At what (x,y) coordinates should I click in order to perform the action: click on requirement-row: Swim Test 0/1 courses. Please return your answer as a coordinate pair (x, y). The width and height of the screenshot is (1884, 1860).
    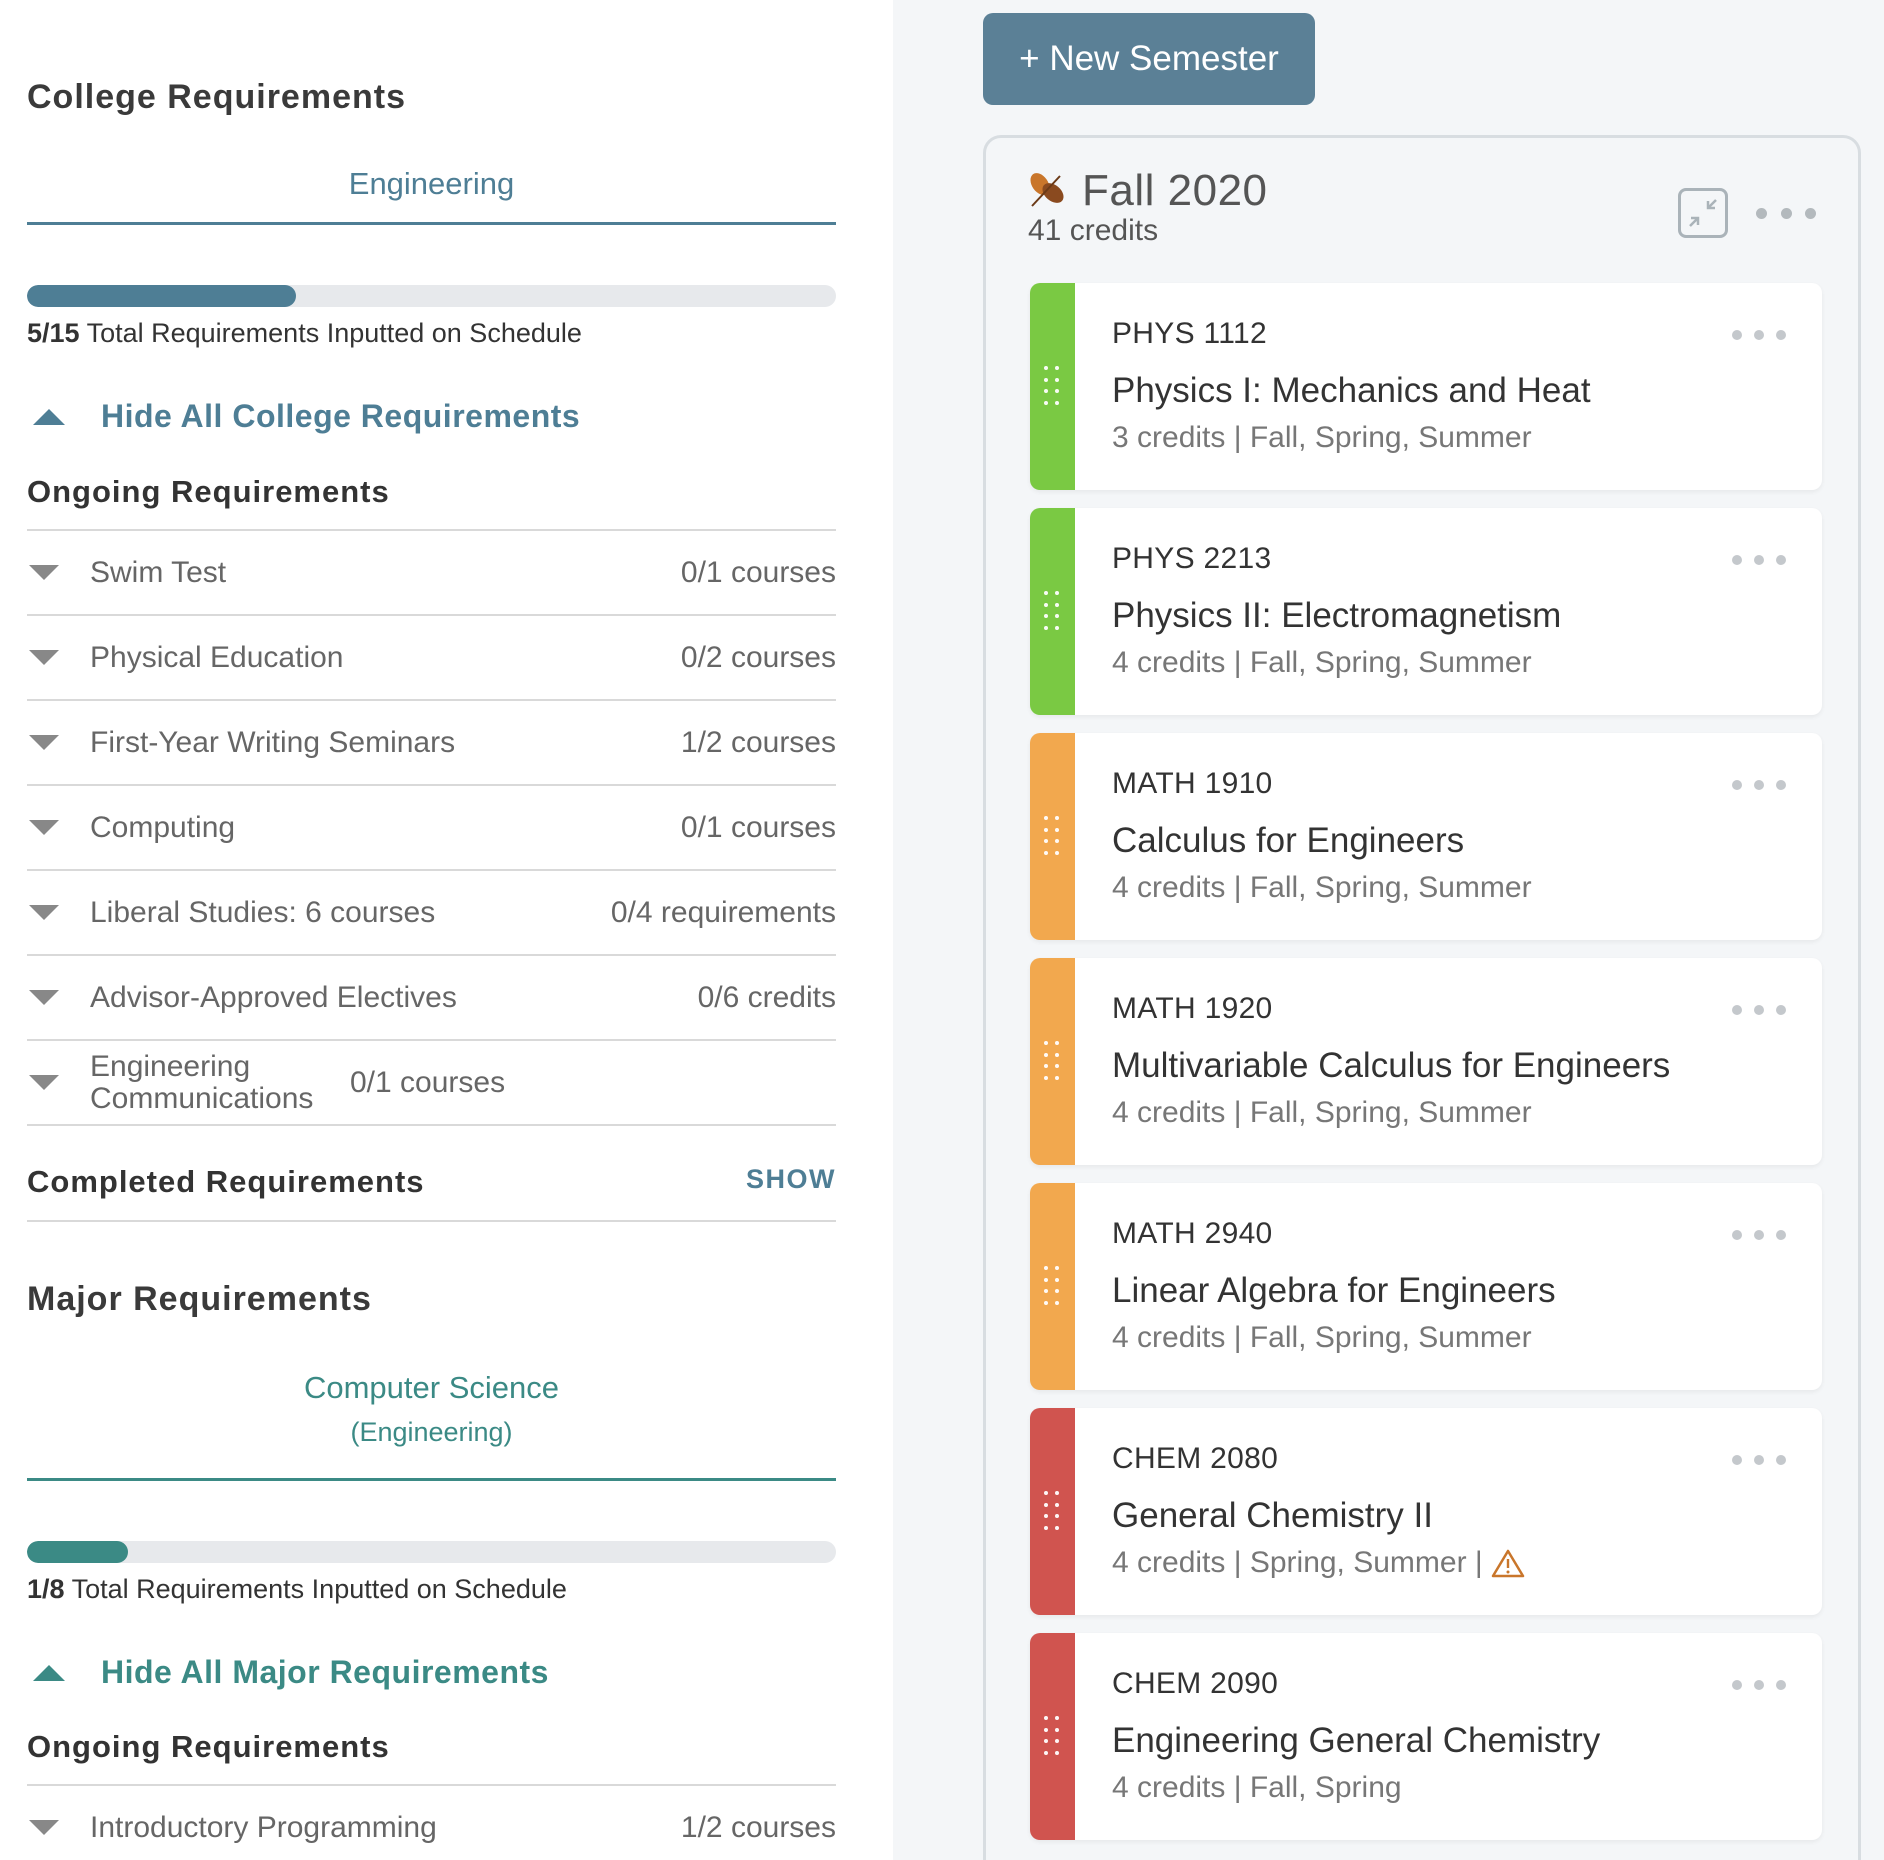
    Looking at the image, I should click on (431, 573).